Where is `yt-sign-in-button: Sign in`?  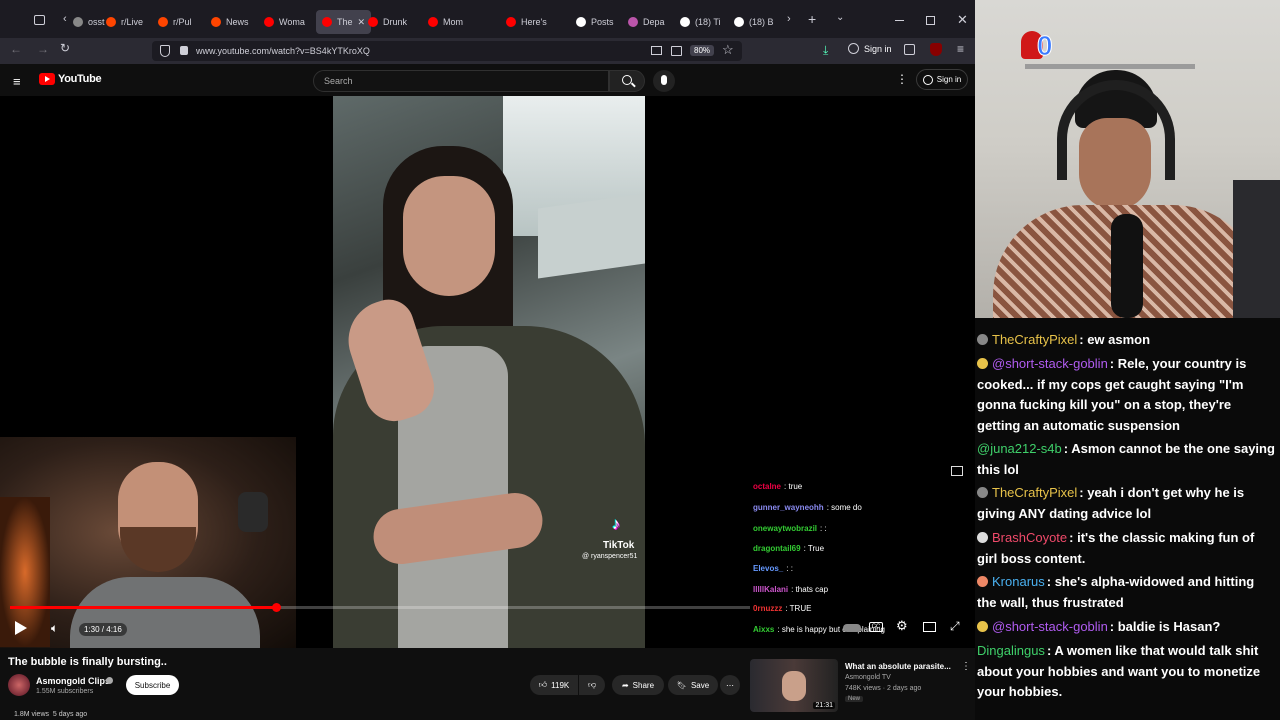
yt-sign-in-button: Sign in is located at coordinates (942, 79).